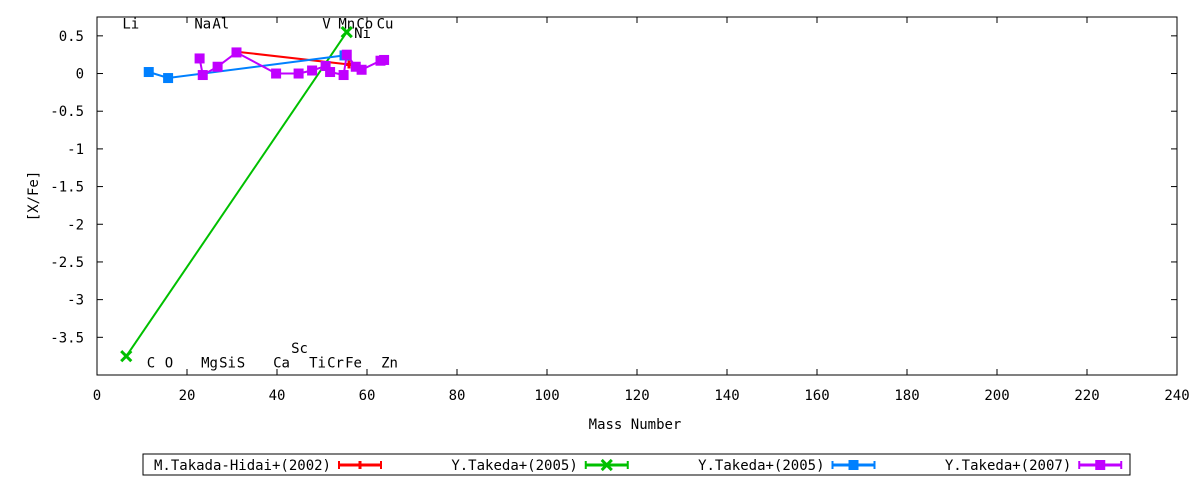 The width and height of the screenshot is (1200, 480). What do you see at coordinates (335, 363) in the screenshot?
I see `element-label: Cr` at bounding box center [335, 363].